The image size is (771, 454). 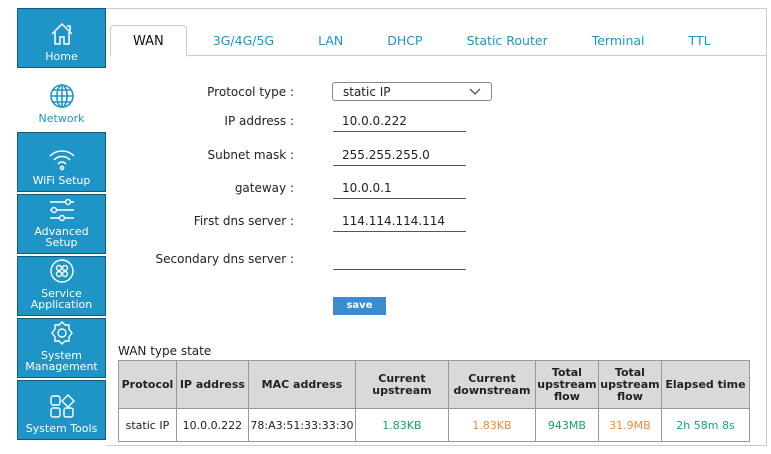 I want to click on col-ip-address: IP address, so click(x=212, y=384).